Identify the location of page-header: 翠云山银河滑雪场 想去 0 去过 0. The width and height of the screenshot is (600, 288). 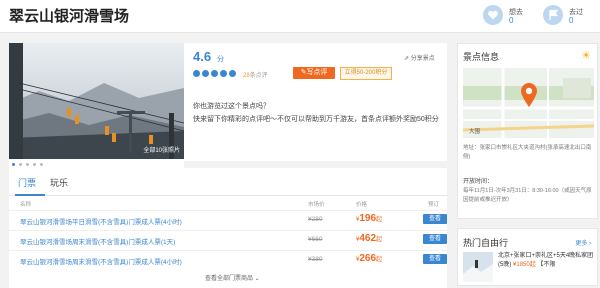
(300, 16).